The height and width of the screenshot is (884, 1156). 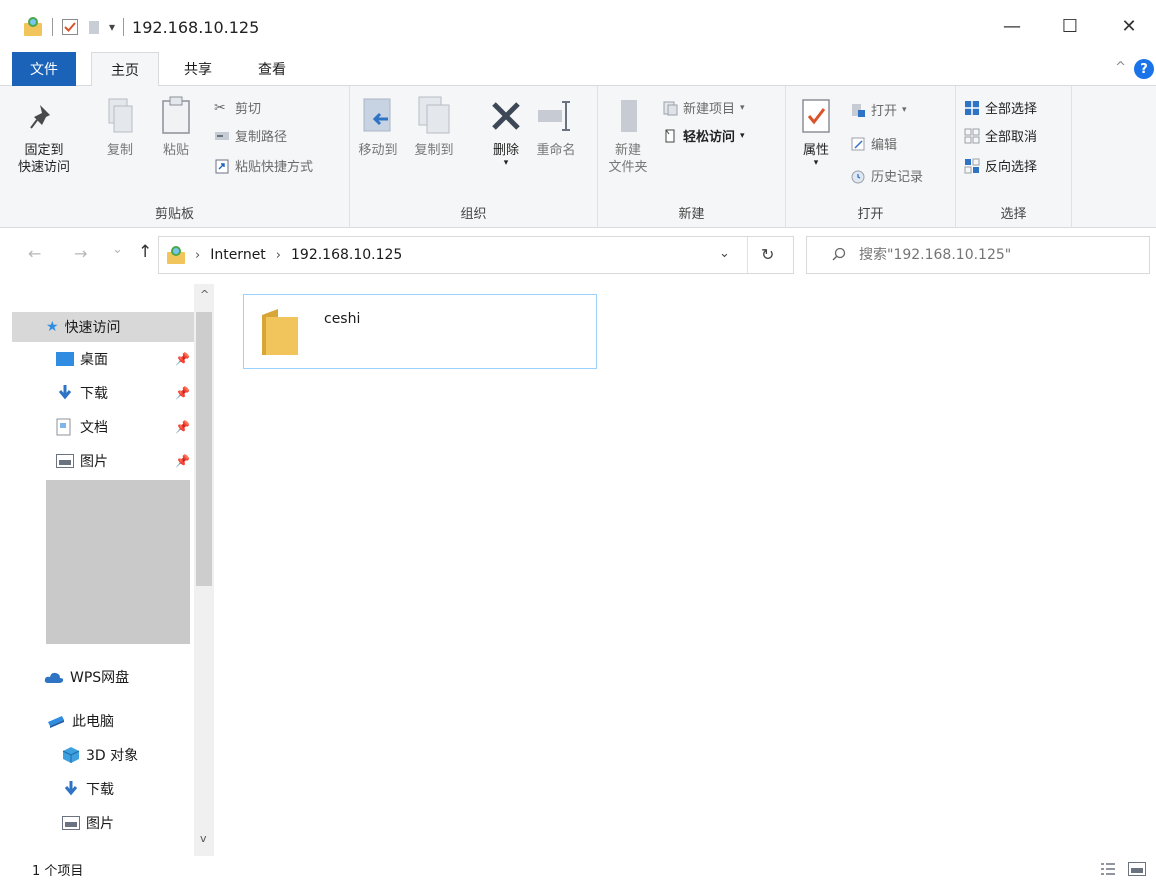 What do you see at coordinates (1070, 26) in the screenshot?
I see `maximize-button: ☐` at bounding box center [1070, 26].